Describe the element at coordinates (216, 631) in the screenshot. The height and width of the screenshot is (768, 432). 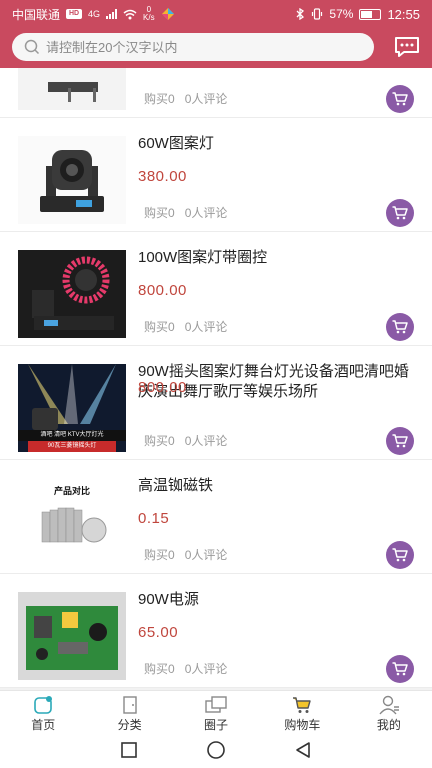
I see `product-card: 90W电源 65.00 购买0 0人评论` at that location.